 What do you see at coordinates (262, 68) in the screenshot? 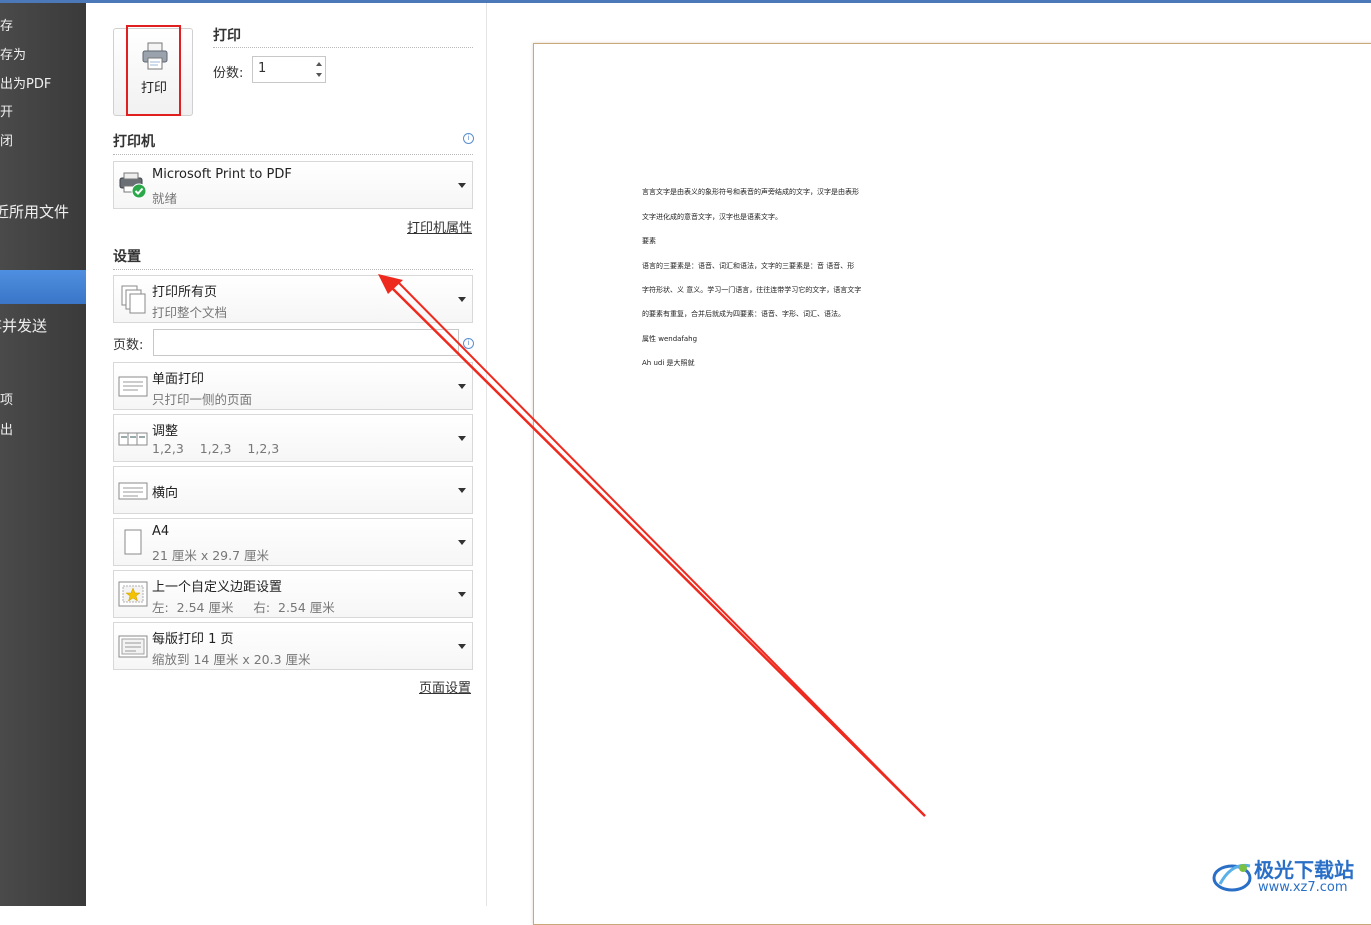
I see `copies-value: 1` at bounding box center [262, 68].